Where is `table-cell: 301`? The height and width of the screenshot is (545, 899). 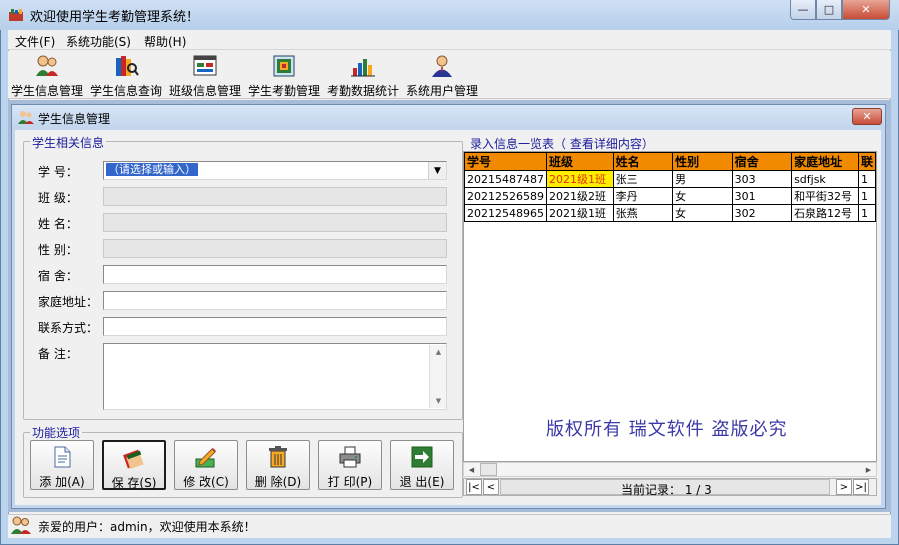 table-cell: 301 is located at coordinates (762, 196).